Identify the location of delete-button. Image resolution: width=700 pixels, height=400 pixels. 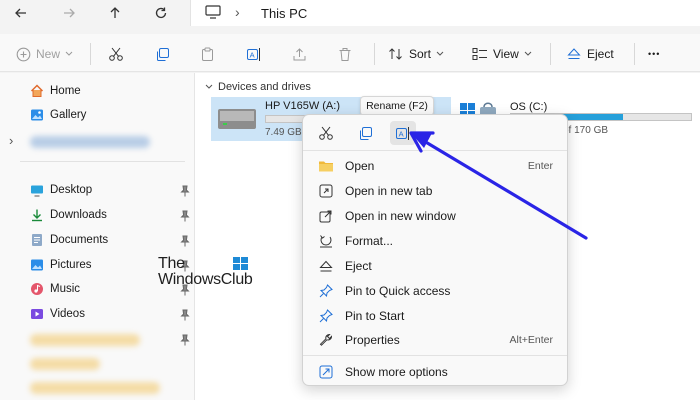
(345, 54).